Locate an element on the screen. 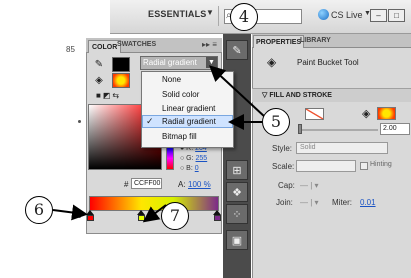 The image size is (411, 278). callout-5-arrow-to-dropdown is located at coordinates (237, 91).